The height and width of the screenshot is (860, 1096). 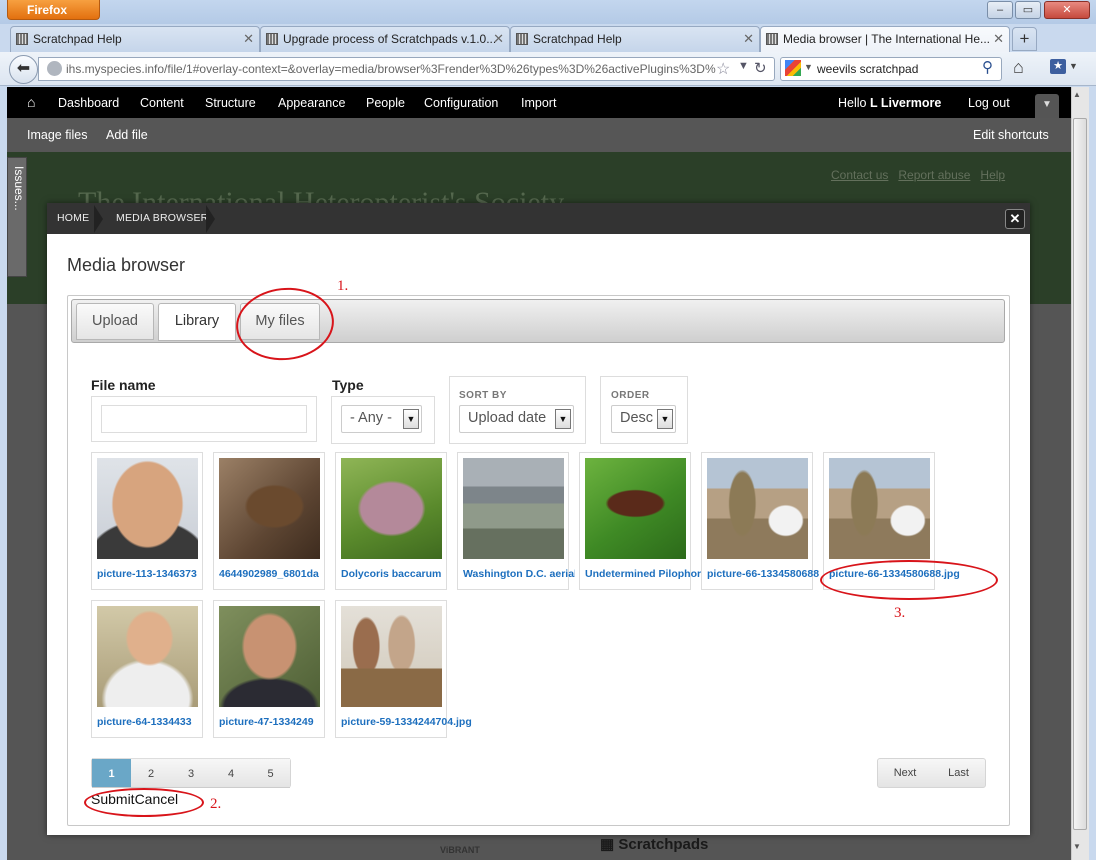 What do you see at coordinates (1011, 135) in the screenshot?
I see `edit-shortcuts-link: Edit shortcuts` at bounding box center [1011, 135].